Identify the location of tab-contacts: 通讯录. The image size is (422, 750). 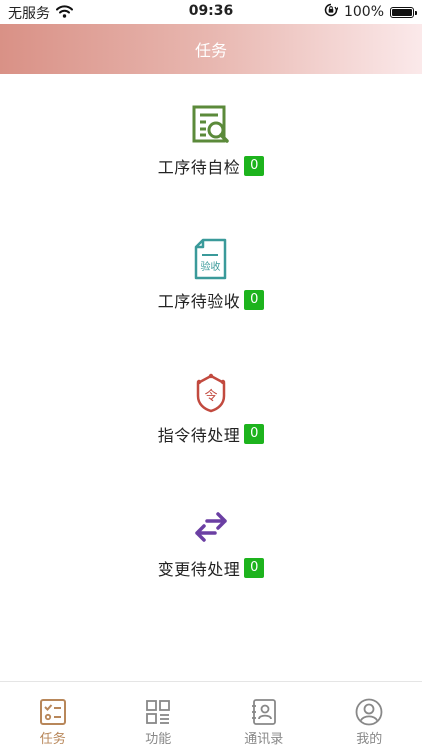
(264, 716).